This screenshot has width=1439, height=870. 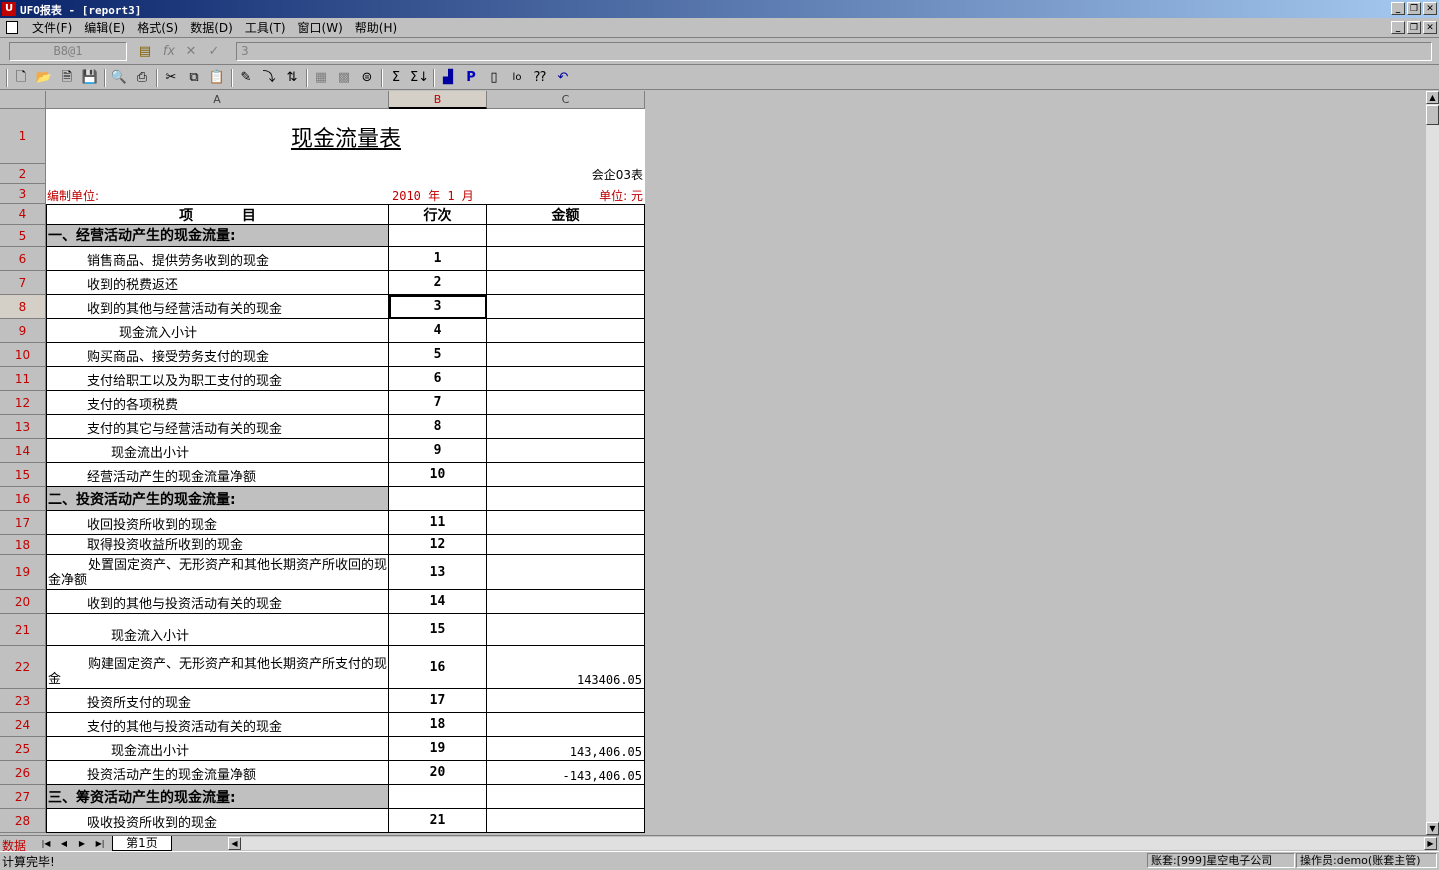 I want to click on item-cell: 支付的其它与经营活动有关的现金, so click(x=217, y=427).